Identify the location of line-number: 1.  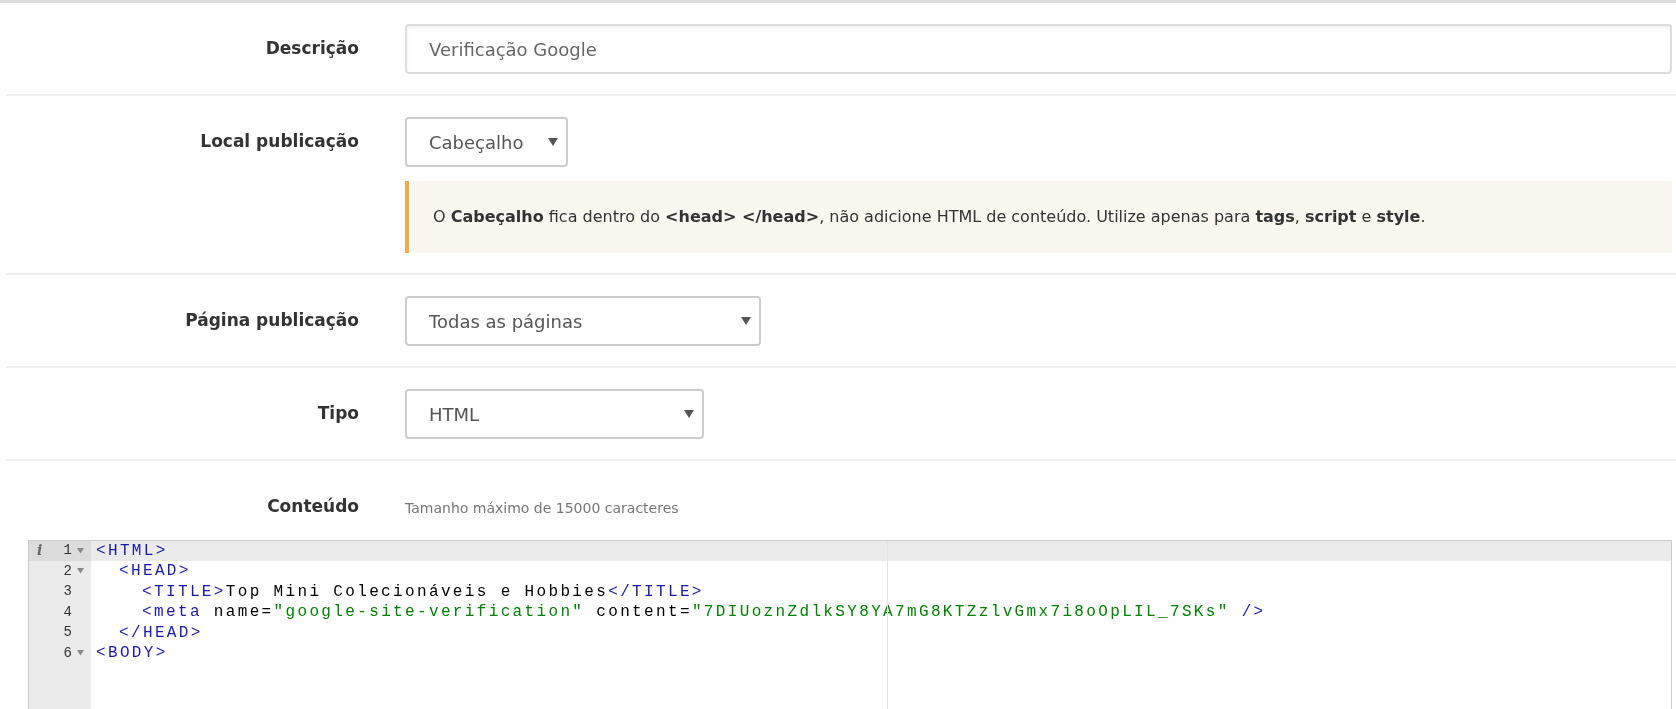
(67, 551).